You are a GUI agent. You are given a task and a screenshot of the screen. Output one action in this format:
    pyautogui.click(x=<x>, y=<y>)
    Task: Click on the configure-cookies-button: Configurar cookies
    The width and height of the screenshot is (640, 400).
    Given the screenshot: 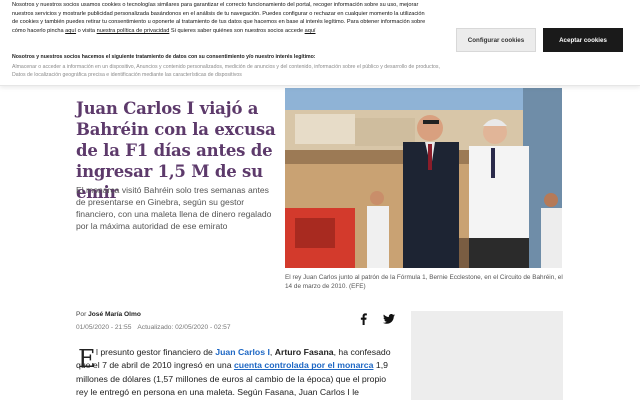 What is the action you would take?
    pyautogui.click(x=496, y=40)
    